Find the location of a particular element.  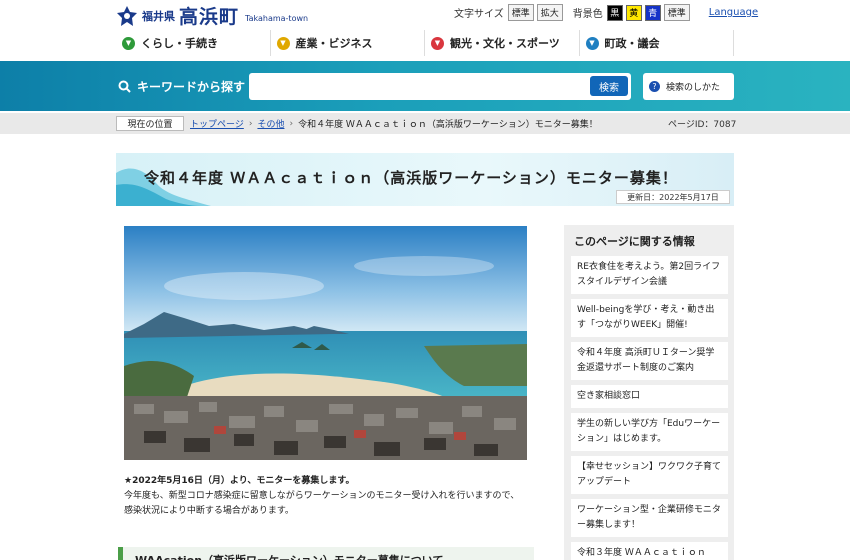

language-link: Language is located at coordinates (733, 12).